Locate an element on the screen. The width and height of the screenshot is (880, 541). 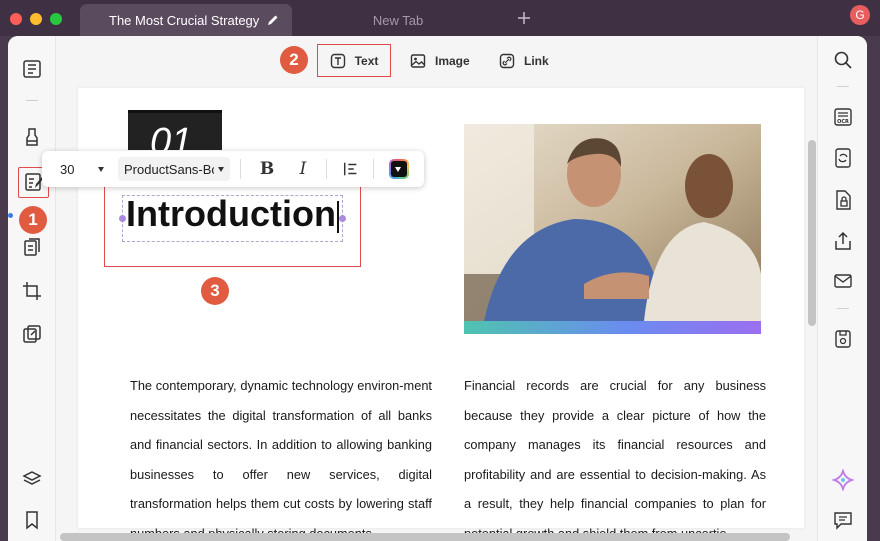
font-size-value: 30 is located at coordinates (67, 169).